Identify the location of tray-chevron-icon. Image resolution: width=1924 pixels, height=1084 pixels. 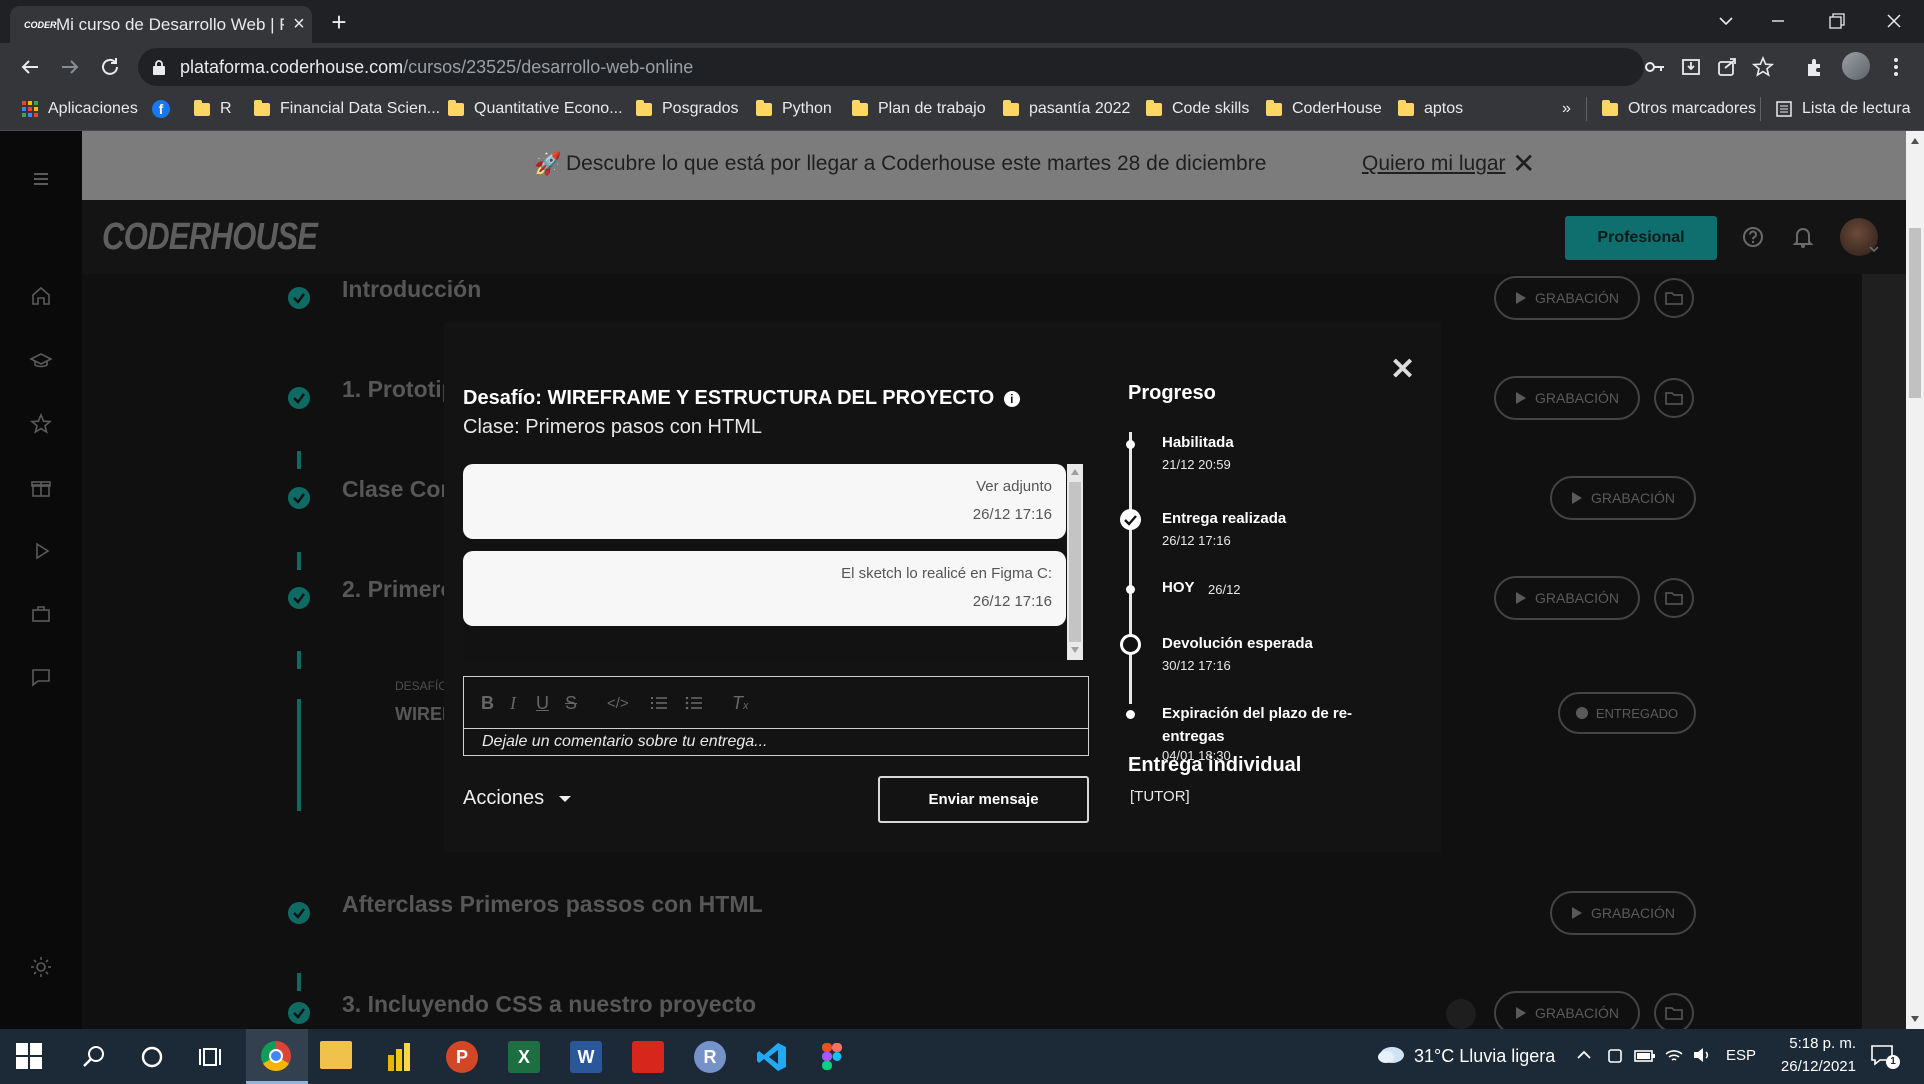
(1584, 1055).